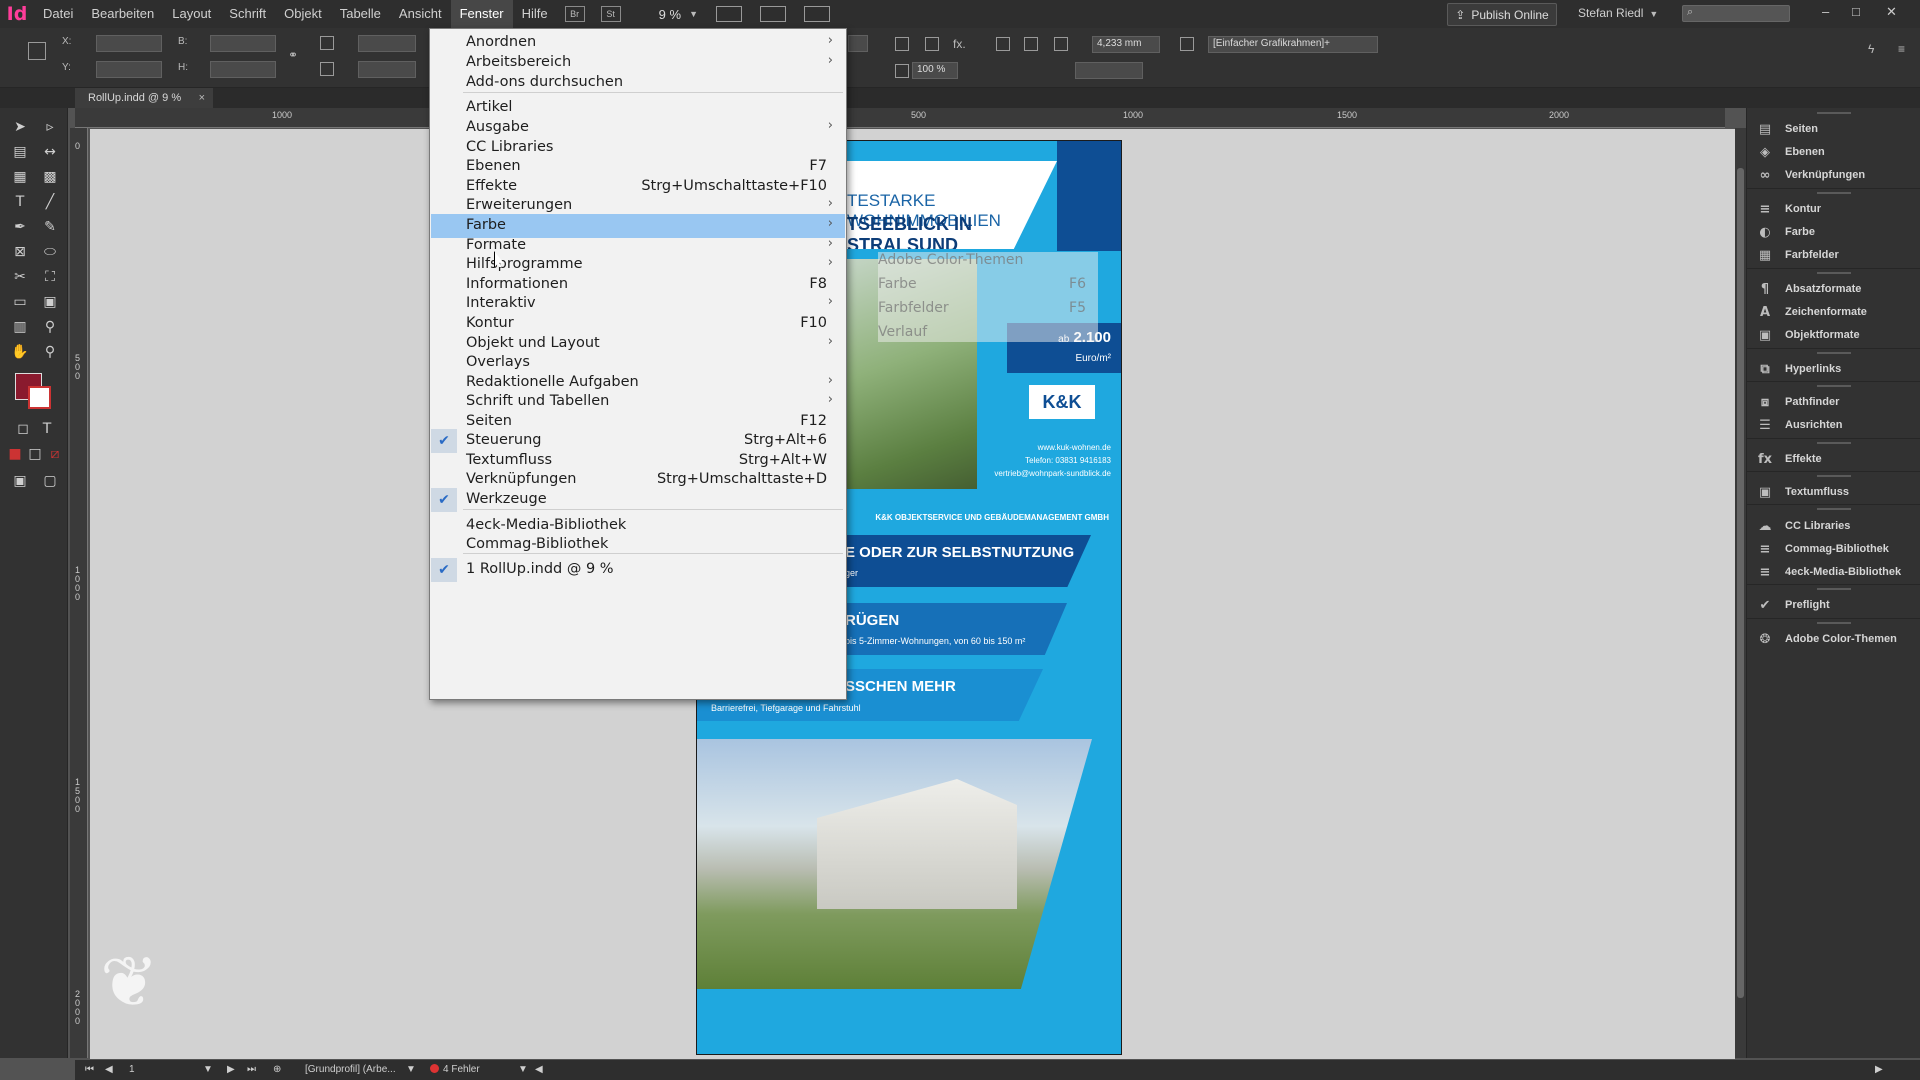 The height and width of the screenshot is (1080, 1920). What do you see at coordinates (387, 69) in the screenshot?
I see `scale-y-field` at bounding box center [387, 69].